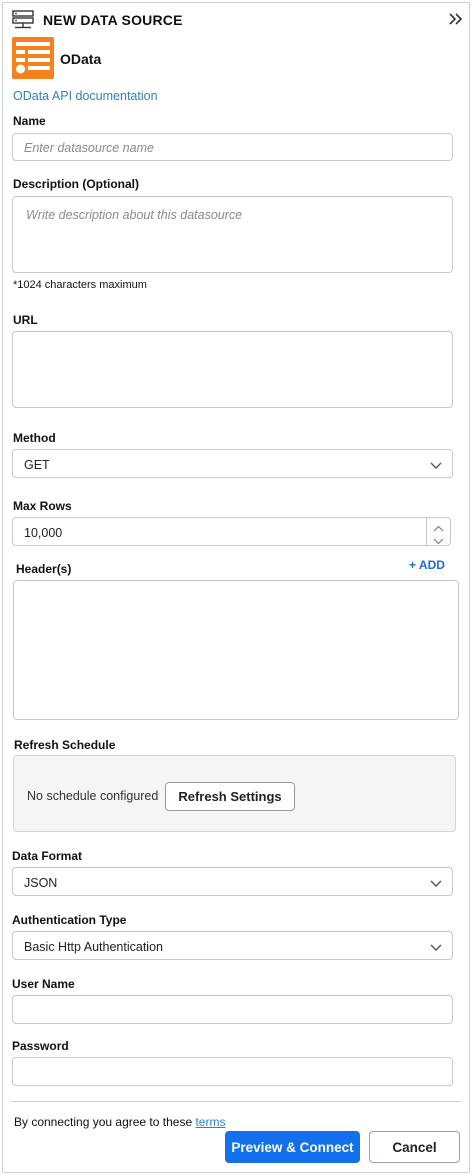 This screenshot has width=472, height=1175. I want to click on url-textarea, so click(232, 369).